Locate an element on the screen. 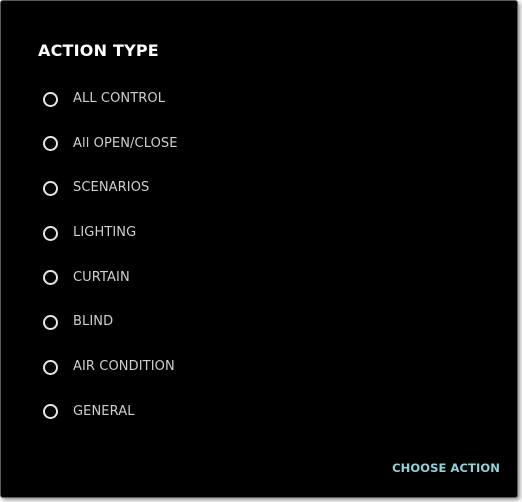 The width and height of the screenshot is (522, 502). option-label: SCENARIOS is located at coordinates (111, 188).